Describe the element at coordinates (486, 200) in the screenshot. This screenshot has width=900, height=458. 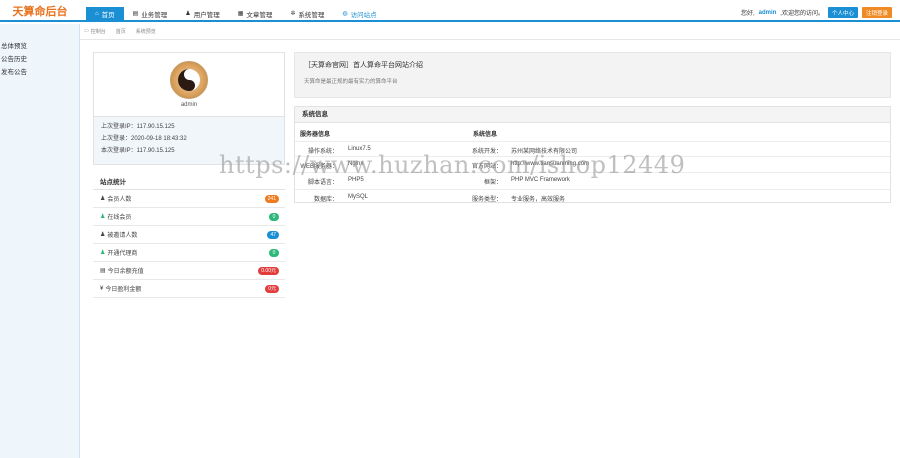
I see `info-key: 服务类型：` at that location.